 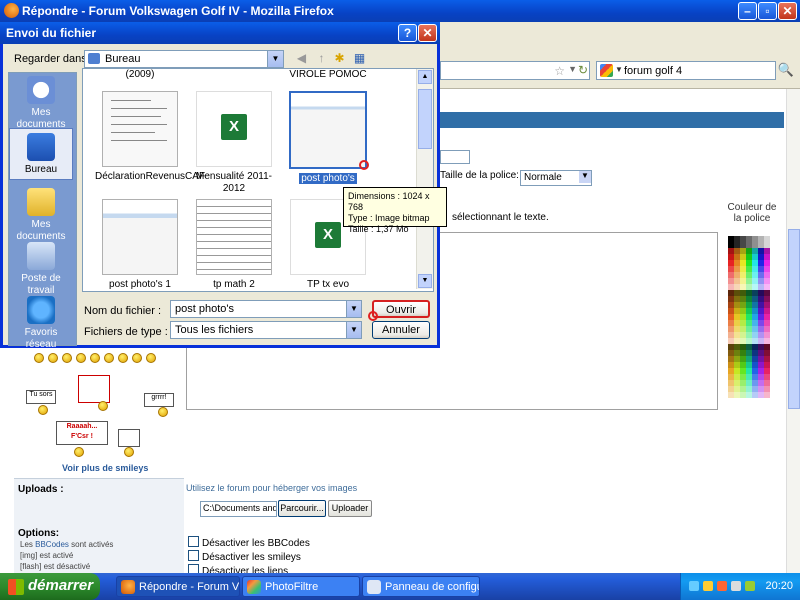 I want to click on option-flash-status: [flash] est désactivé, so click(x=55, y=566).